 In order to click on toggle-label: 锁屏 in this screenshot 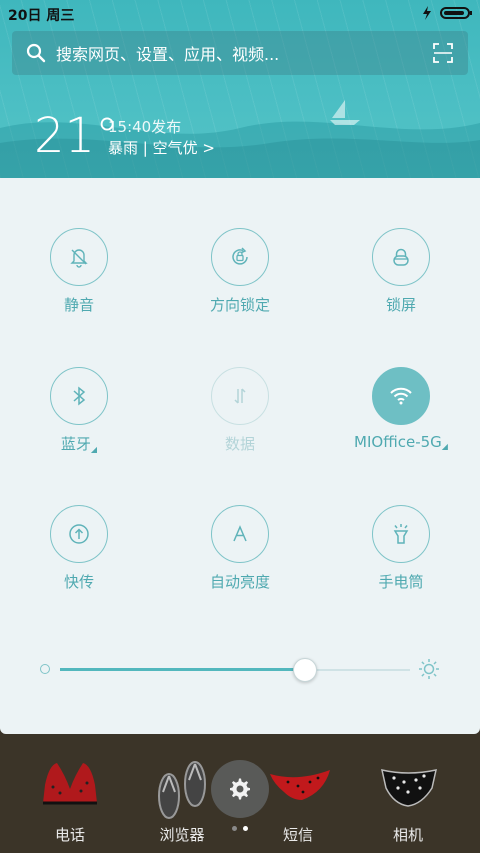, I will do `click(400, 305)`.